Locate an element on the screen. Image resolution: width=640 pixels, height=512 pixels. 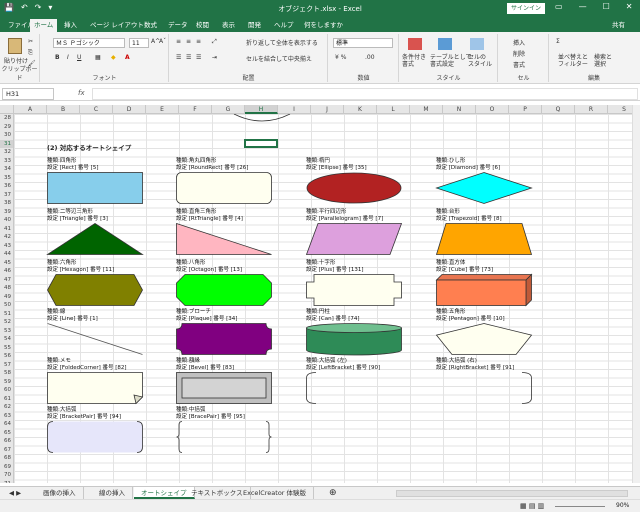
column-header-g: G is located at coordinates (228, 109).